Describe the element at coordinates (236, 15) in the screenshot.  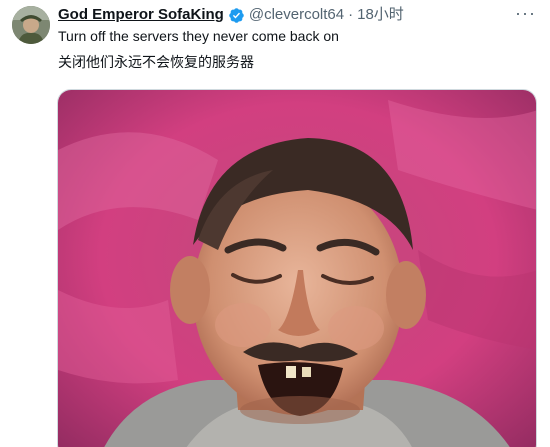
I see `verified-badge-icon` at that location.